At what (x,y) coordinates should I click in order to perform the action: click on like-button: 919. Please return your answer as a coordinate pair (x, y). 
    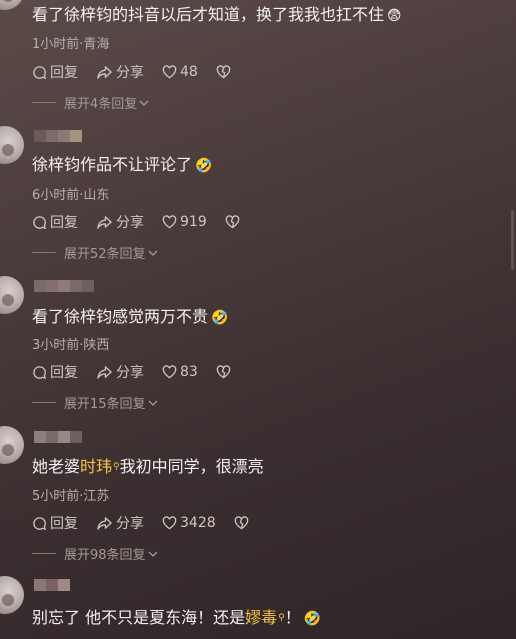
    Looking at the image, I should click on (184, 222).